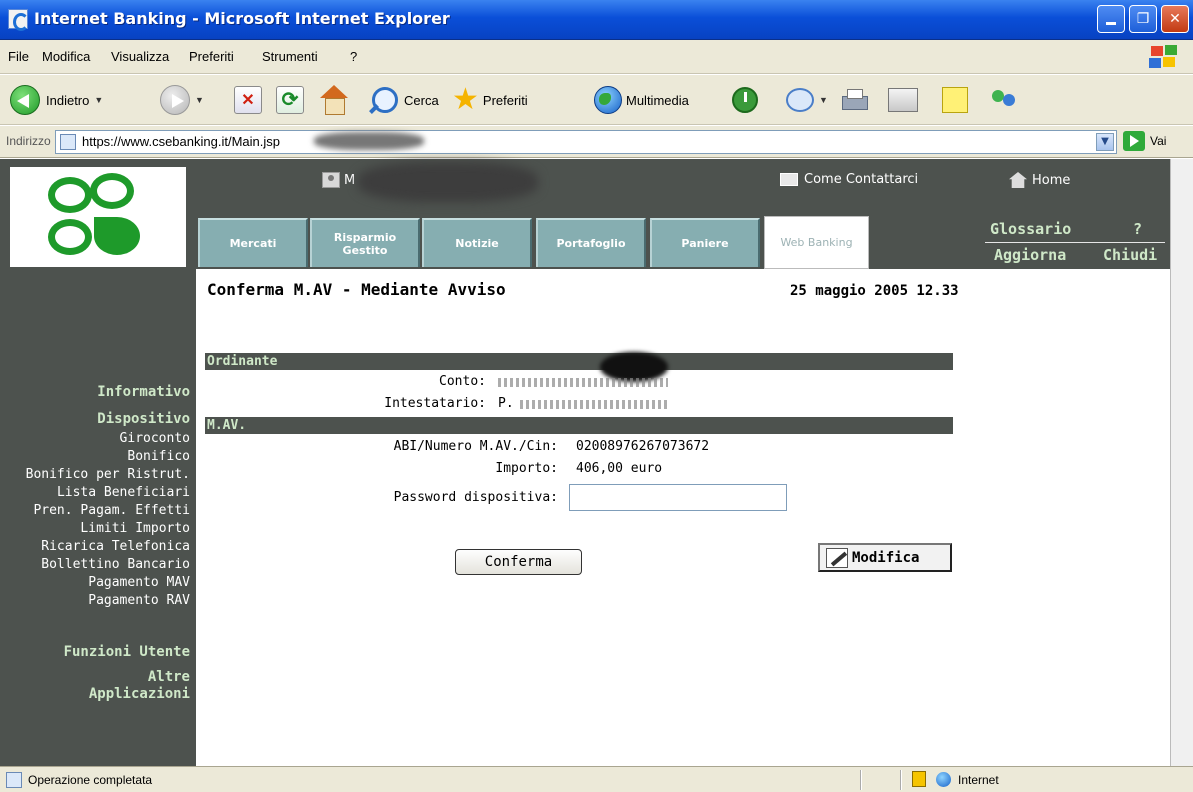  Describe the element at coordinates (127, 652) in the screenshot. I see `sidebar-item-funzioni-utente: Funzioni Utente` at that location.